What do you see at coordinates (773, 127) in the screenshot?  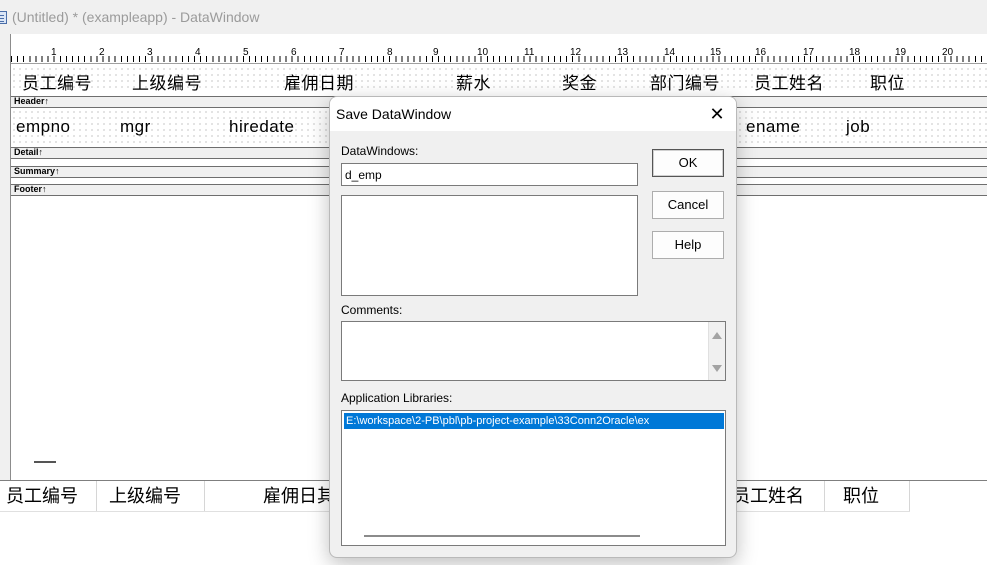 I see `detail-field: ename` at bounding box center [773, 127].